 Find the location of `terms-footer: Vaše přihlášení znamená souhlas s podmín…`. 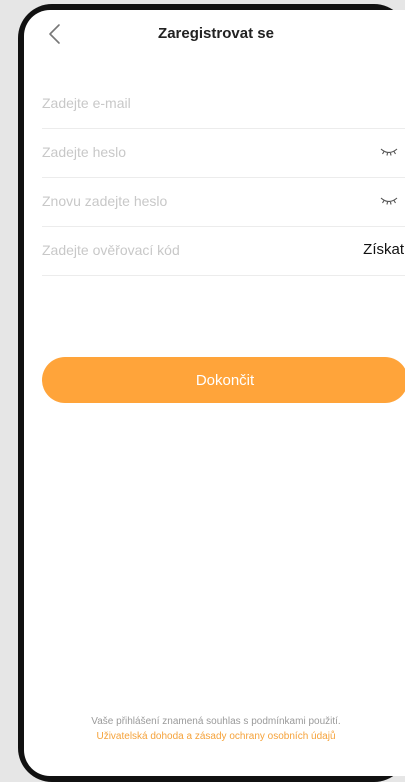

terms-footer: Vaše přihlášení znamená souhlas s podmín… is located at coordinates (214, 729).